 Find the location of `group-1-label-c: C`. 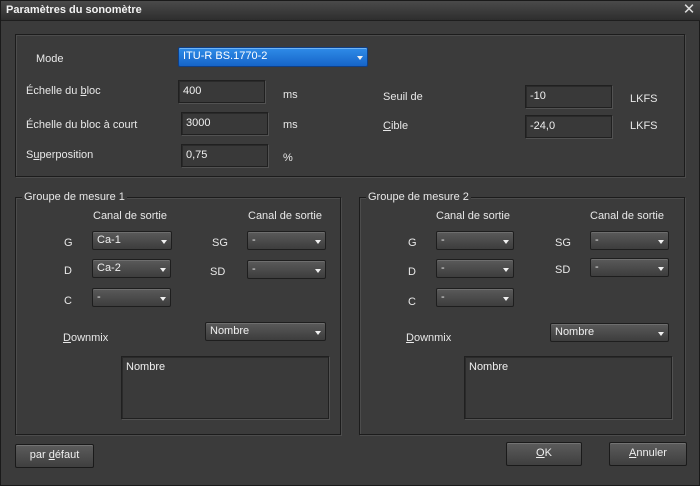

group-1-label-c: C is located at coordinates (68, 301).